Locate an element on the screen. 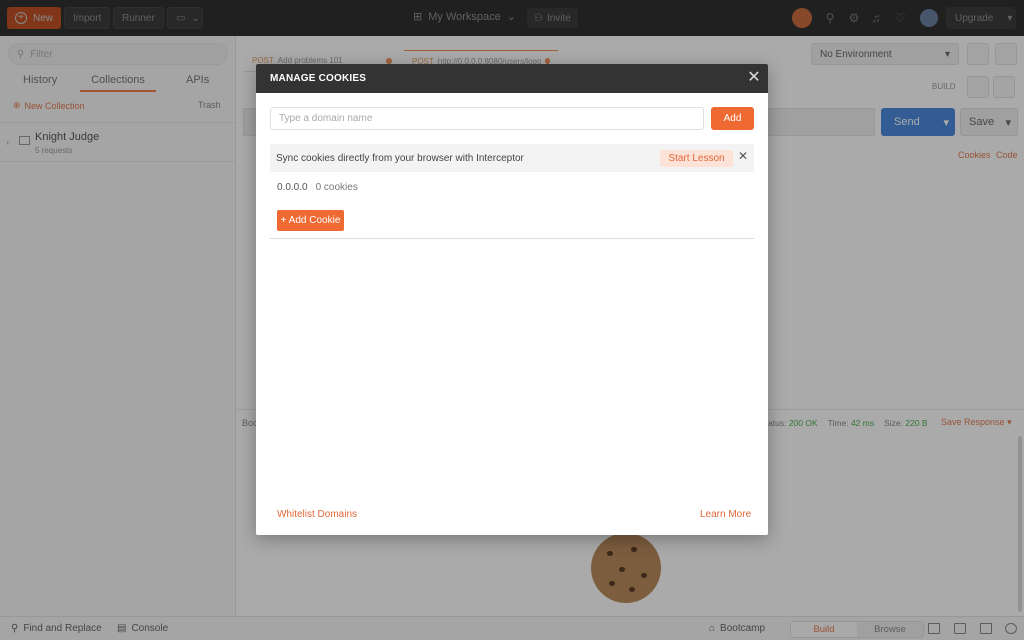 The width and height of the screenshot is (1024, 640). learn-more-link: Learn More is located at coordinates (725, 514).